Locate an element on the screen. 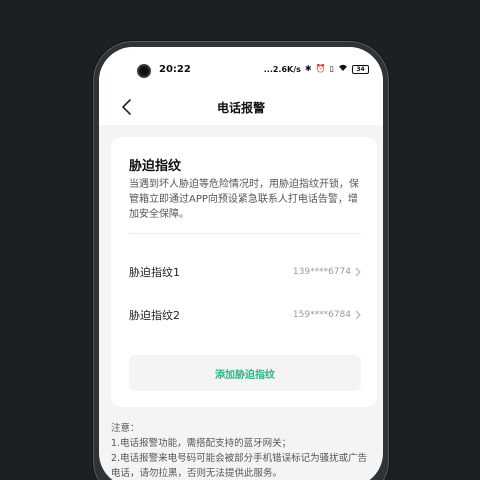  wifi-icon is located at coordinates (343, 69).